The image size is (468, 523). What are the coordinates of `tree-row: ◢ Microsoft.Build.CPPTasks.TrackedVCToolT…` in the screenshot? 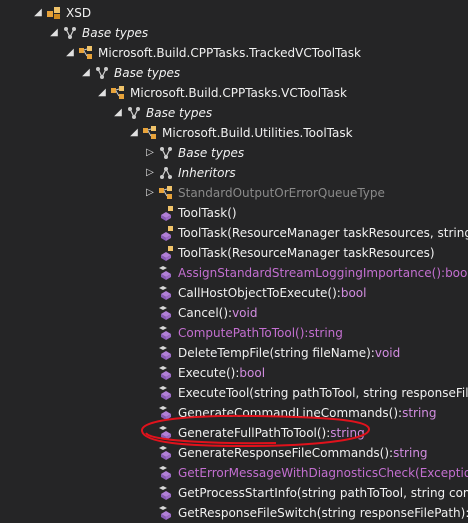 It's located at (234, 53).